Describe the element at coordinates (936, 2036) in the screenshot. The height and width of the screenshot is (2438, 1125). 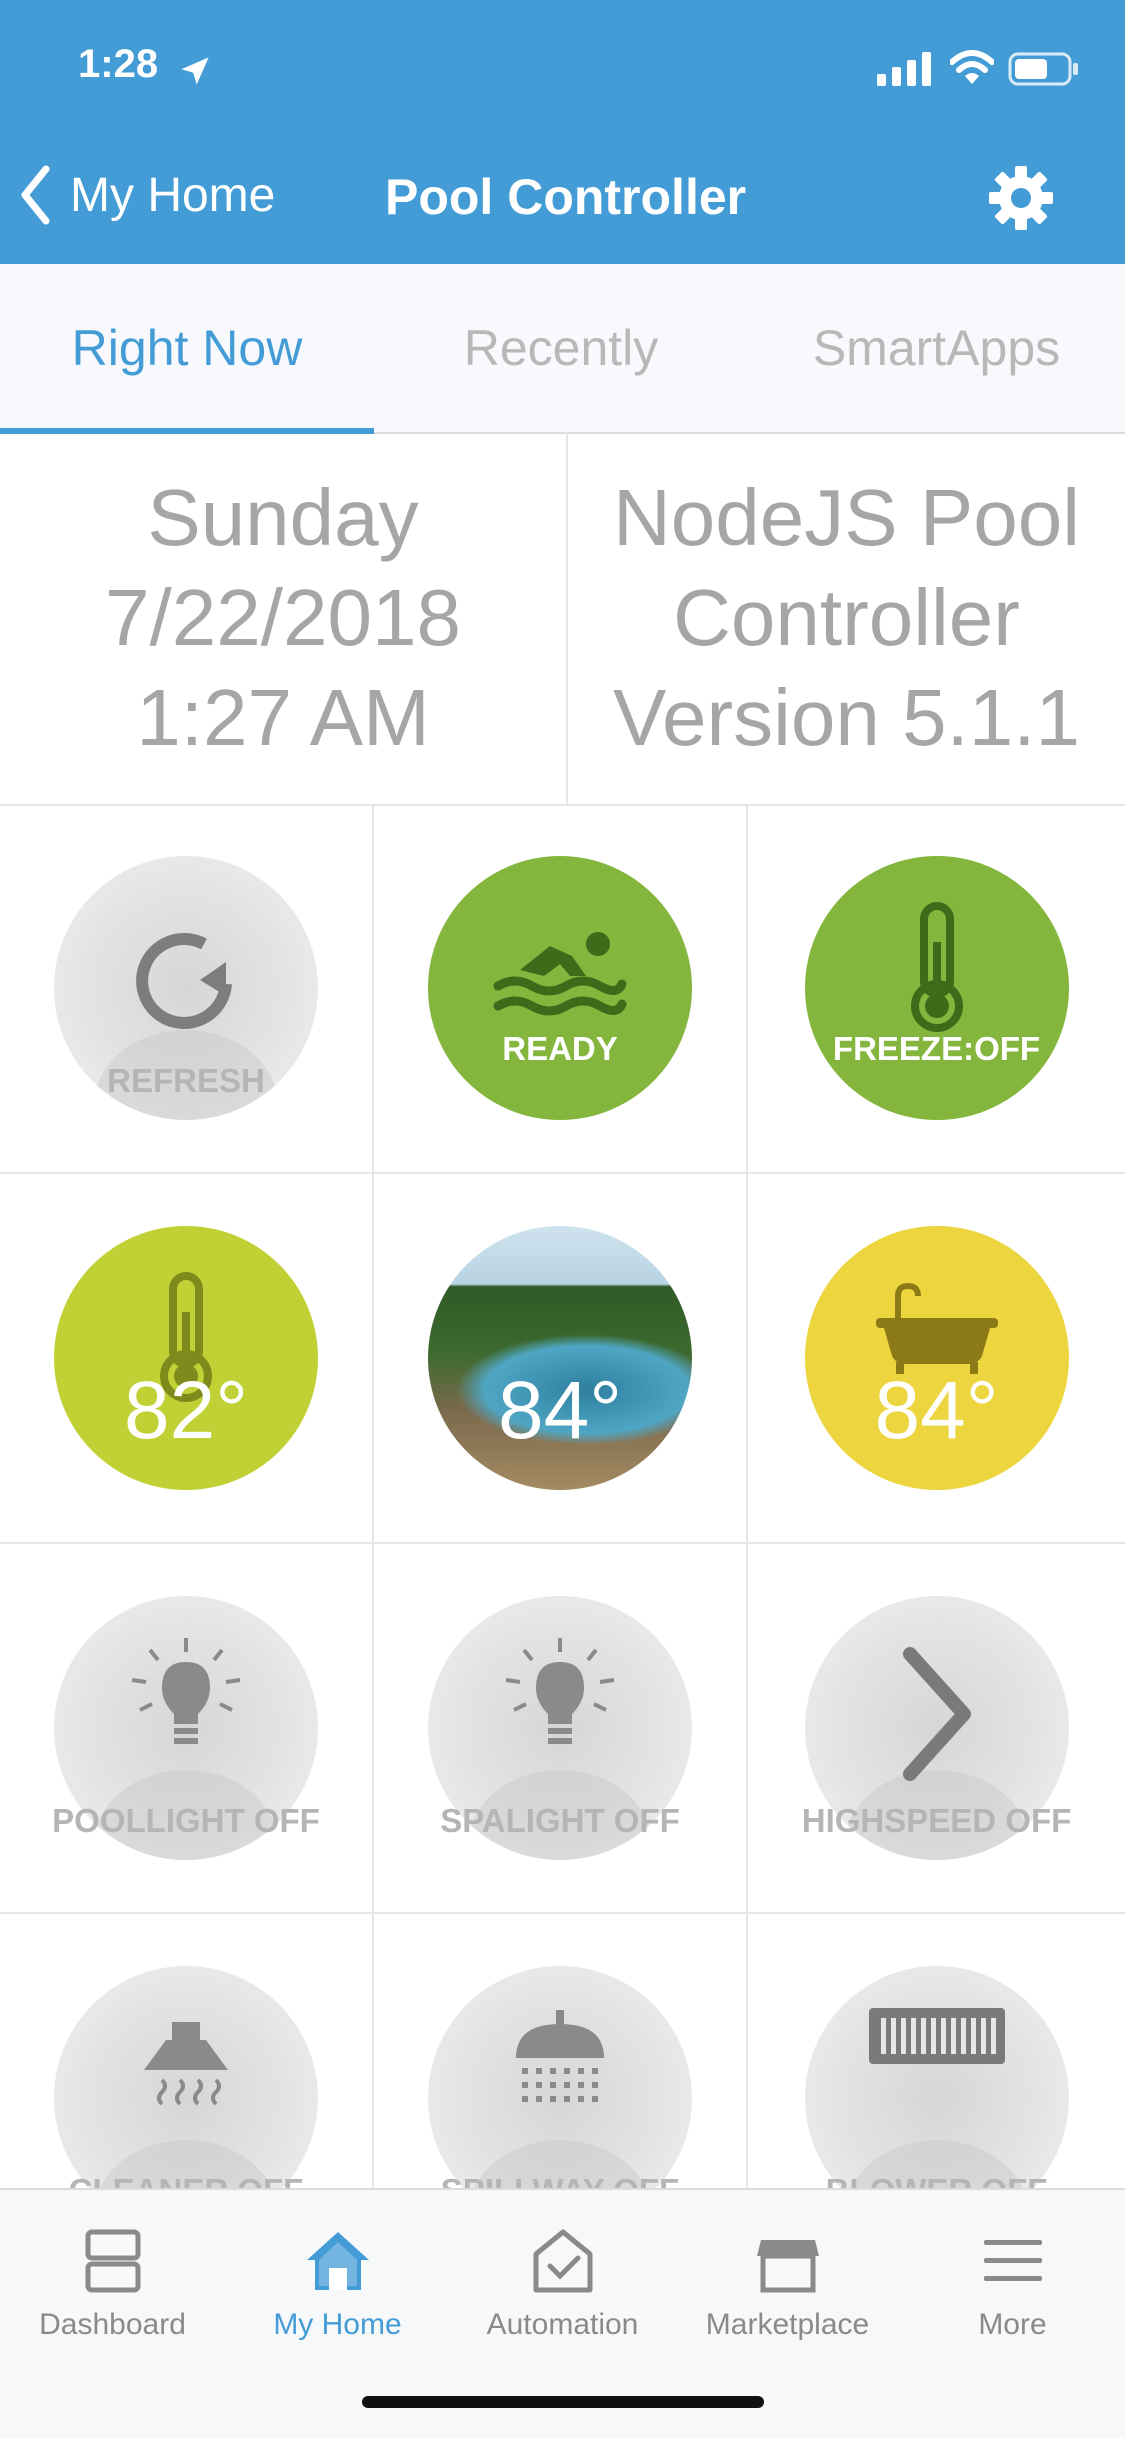
I see `vent-icon` at that location.